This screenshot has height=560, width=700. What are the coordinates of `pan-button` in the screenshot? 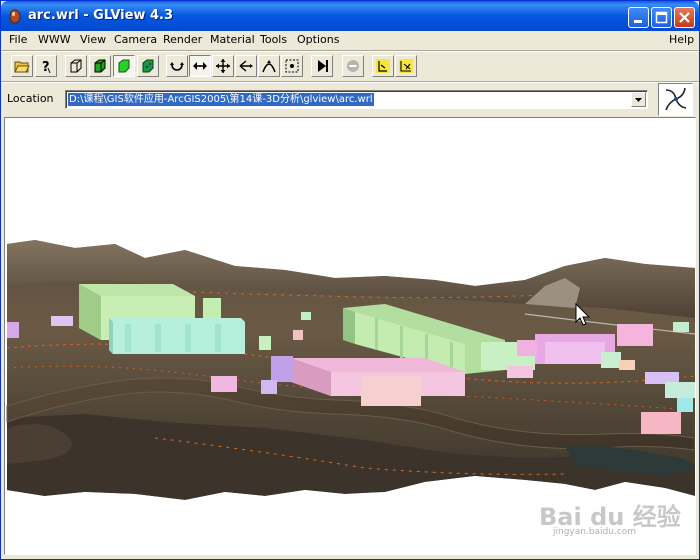 It's located at (200, 66).